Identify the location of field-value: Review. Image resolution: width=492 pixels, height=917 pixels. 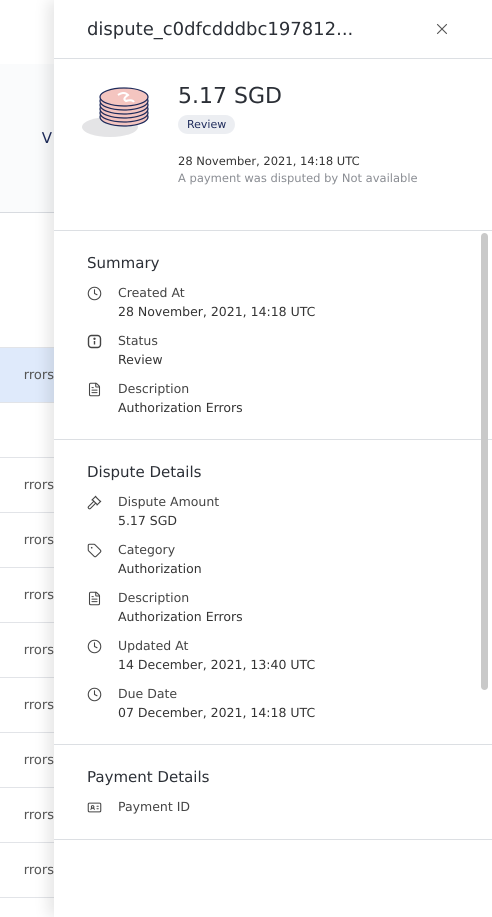
(140, 359).